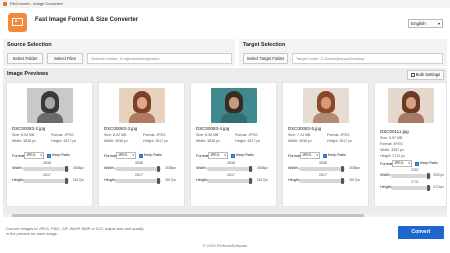 The width and height of the screenshot is (450, 253). What do you see at coordinates (207, 135) in the screenshot?
I see `file-size: Size: 6.36 MB` at bounding box center [207, 135].